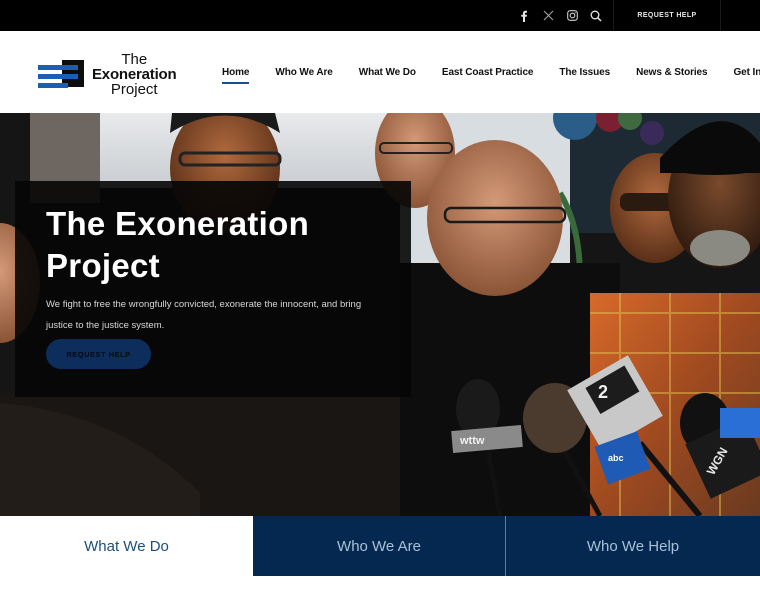 Image resolution: width=760 pixels, height=600 pixels. Describe the element at coordinates (236, 75) in the screenshot. I see `nav-home: Home` at that location.